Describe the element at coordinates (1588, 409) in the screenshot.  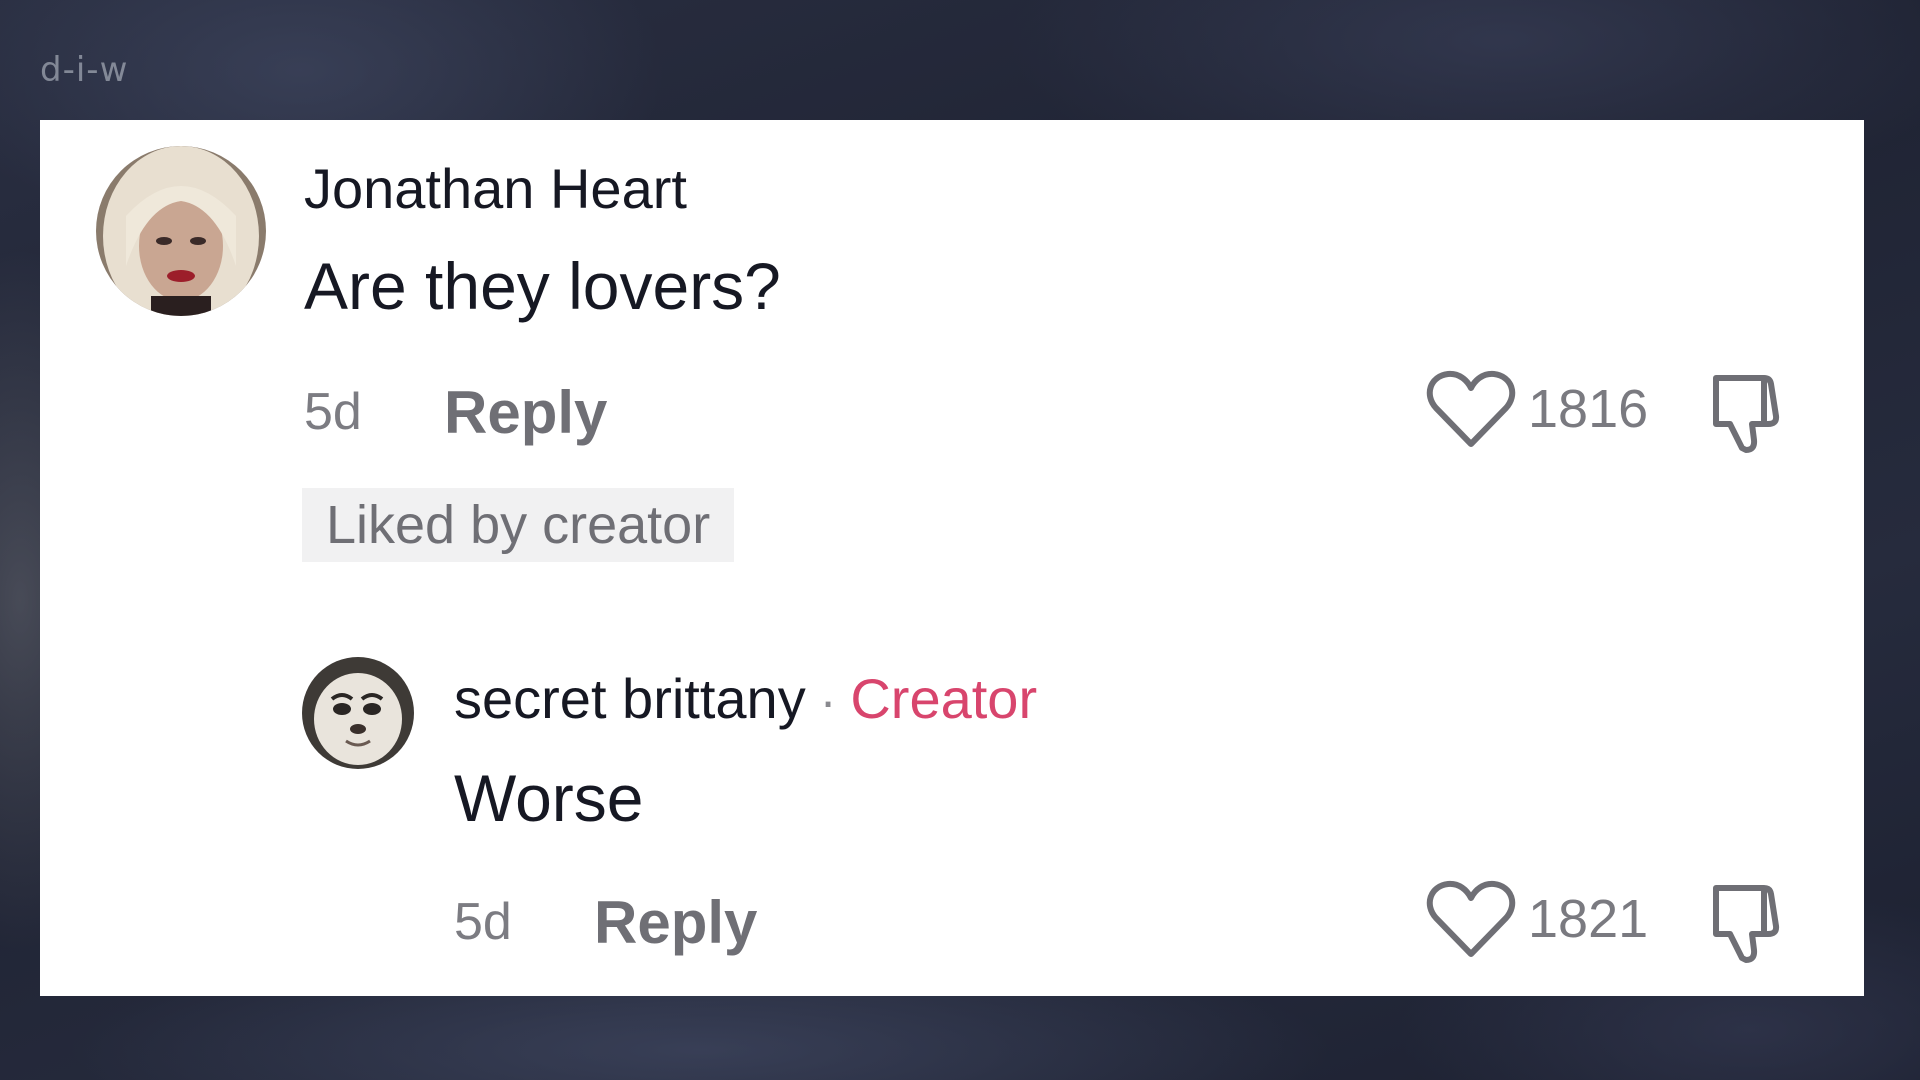
I see `like-count: 1816` at that location.